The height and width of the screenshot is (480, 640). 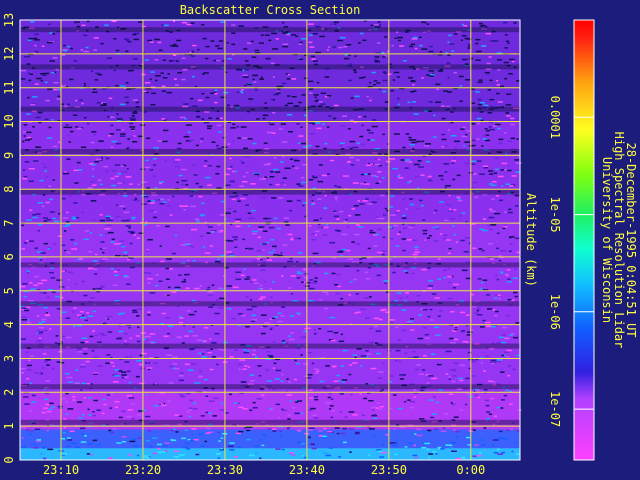 What do you see at coordinates (9, 222) in the screenshot?
I see `y-tick-label: 7` at bounding box center [9, 222].